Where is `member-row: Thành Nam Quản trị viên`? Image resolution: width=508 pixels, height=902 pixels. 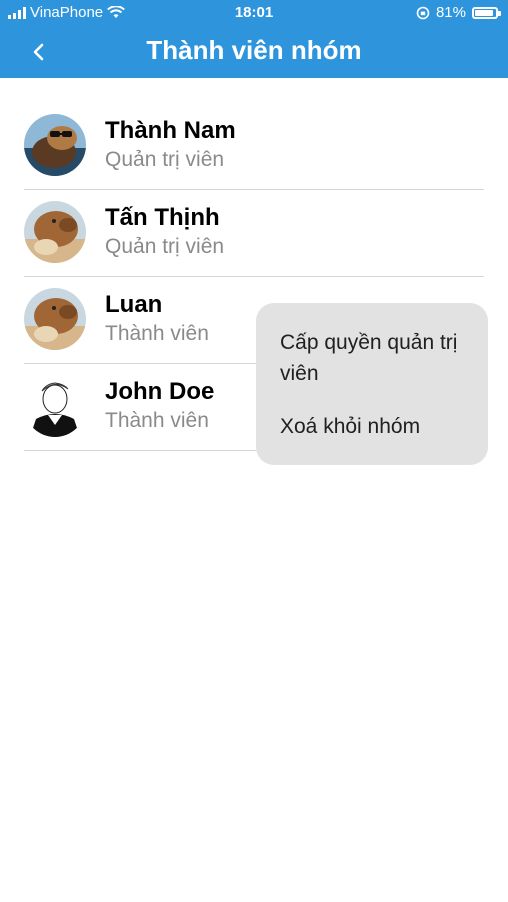 member-row: Thành Nam Quản trị viên is located at coordinates (254, 146).